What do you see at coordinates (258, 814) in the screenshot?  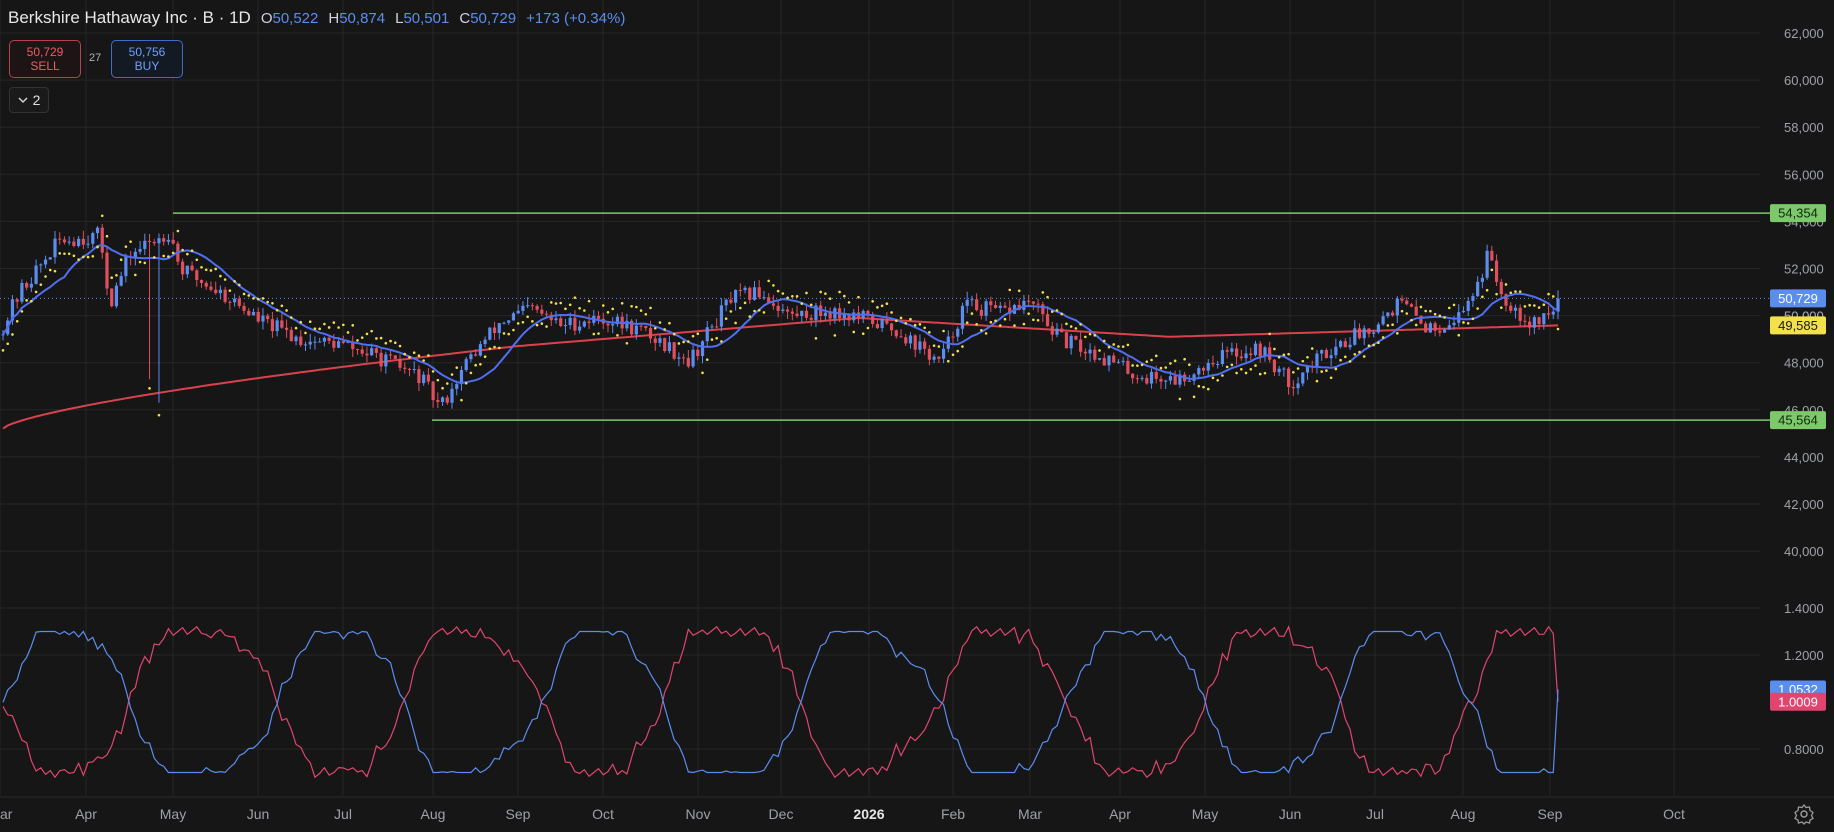 I see `time-tick-label: Jun` at bounding box center [258, 814].